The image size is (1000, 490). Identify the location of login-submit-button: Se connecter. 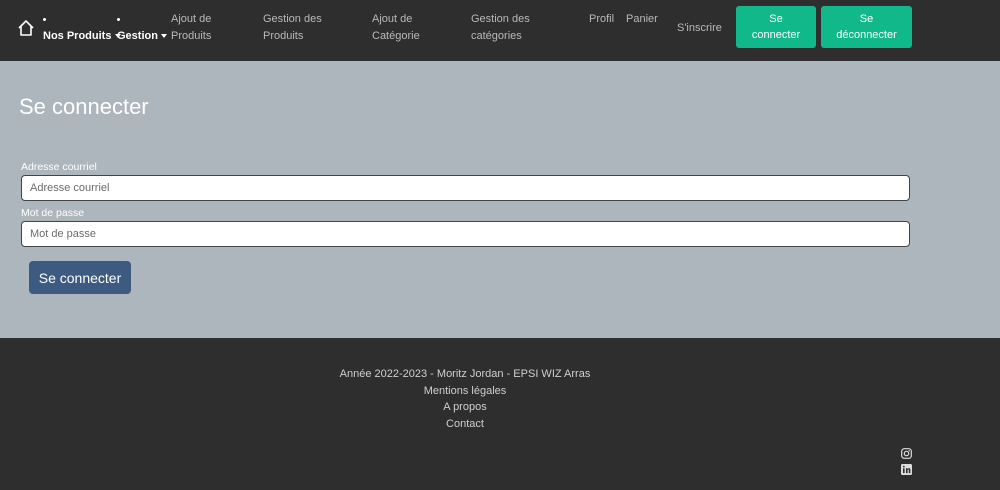
(80, 277).